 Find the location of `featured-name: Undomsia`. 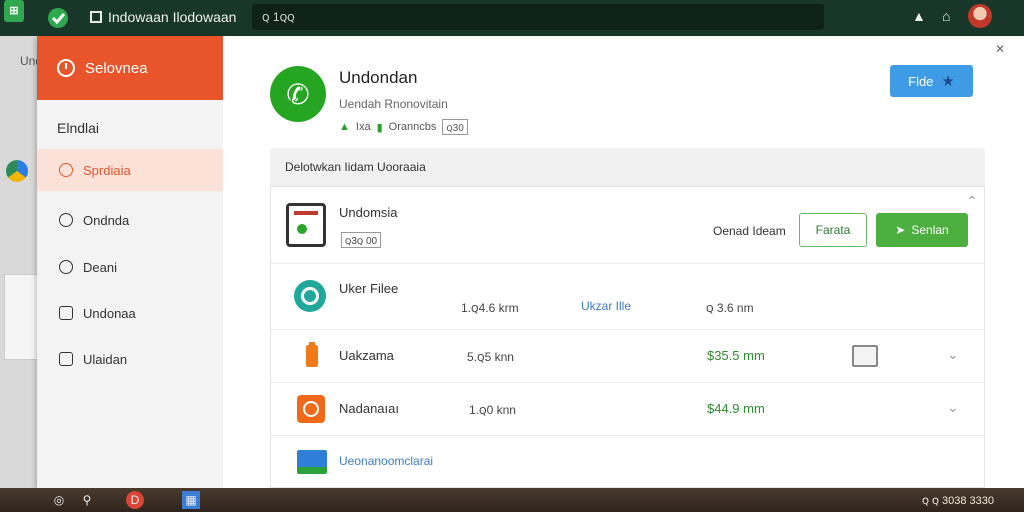

featured-name: Undomsia is located at coordinates (368, 212).